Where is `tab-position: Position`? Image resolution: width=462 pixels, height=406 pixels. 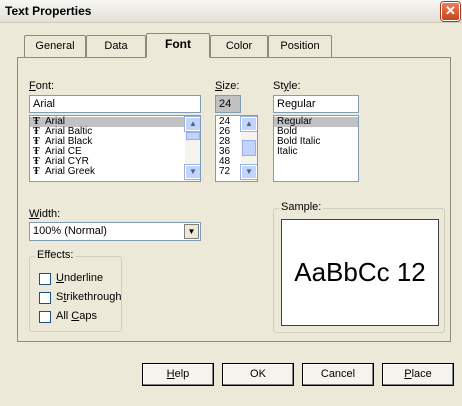
tab-position: Position is located at coordinates (300, 46).